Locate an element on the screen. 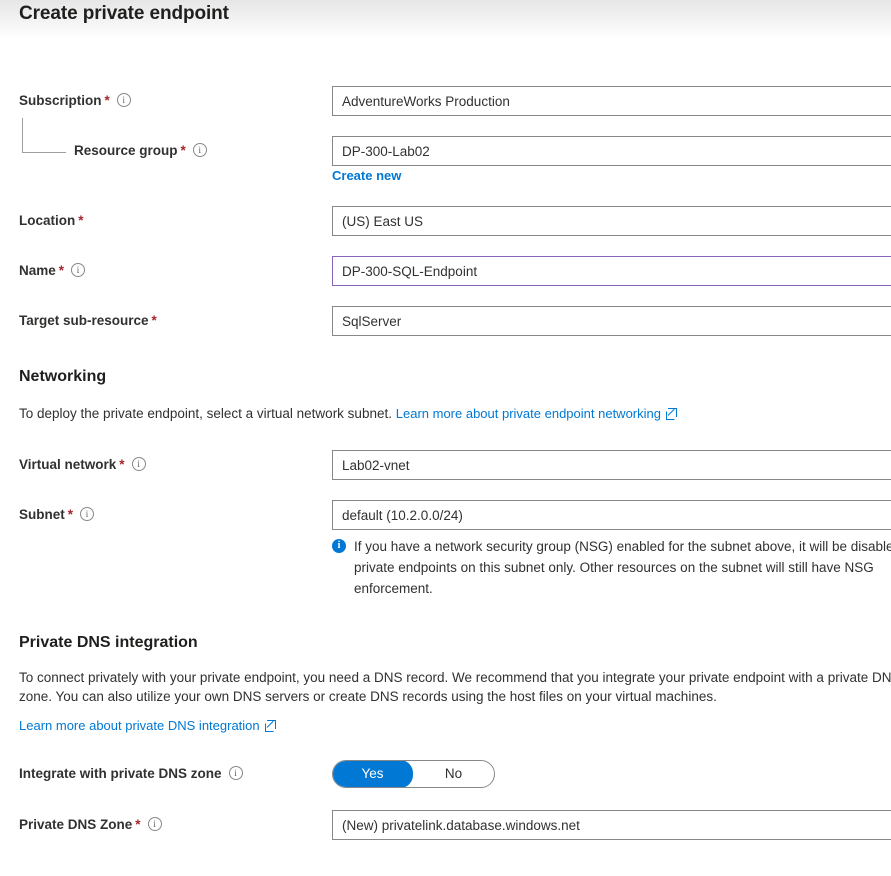  subnet-label-text: Subnet is located at coordinates (42, 514).